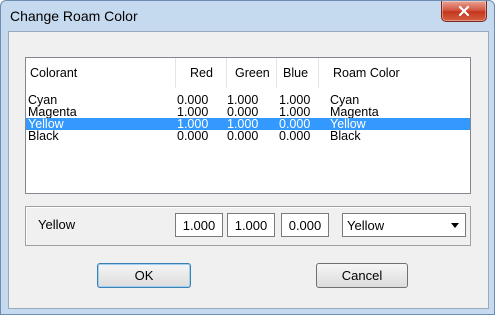 This screenshot has width=495, height=315. Describe the element at coordinates (54, 73) in the screenshot. I see `column-header-label: Colorant` at that location.